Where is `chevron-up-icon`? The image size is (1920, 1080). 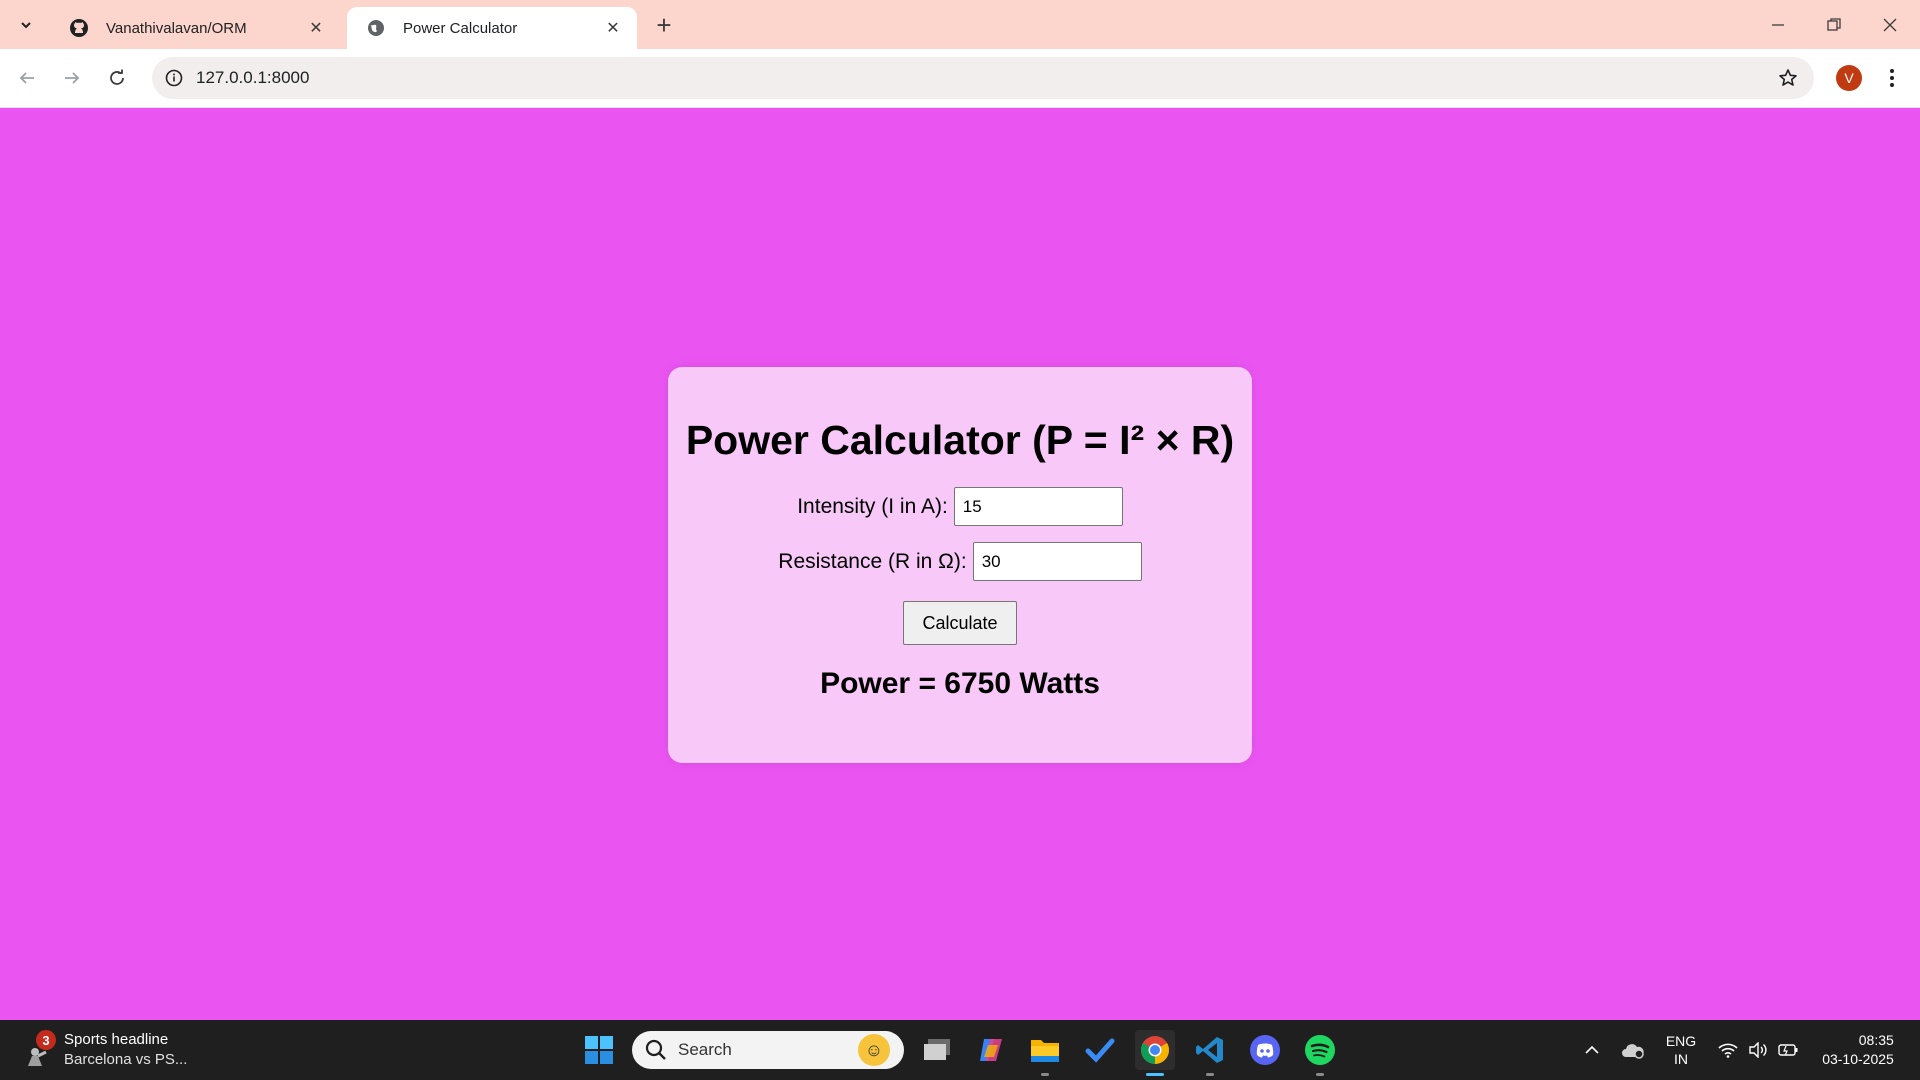
chevron-up-icon is located at coordinates (1592, 1050).